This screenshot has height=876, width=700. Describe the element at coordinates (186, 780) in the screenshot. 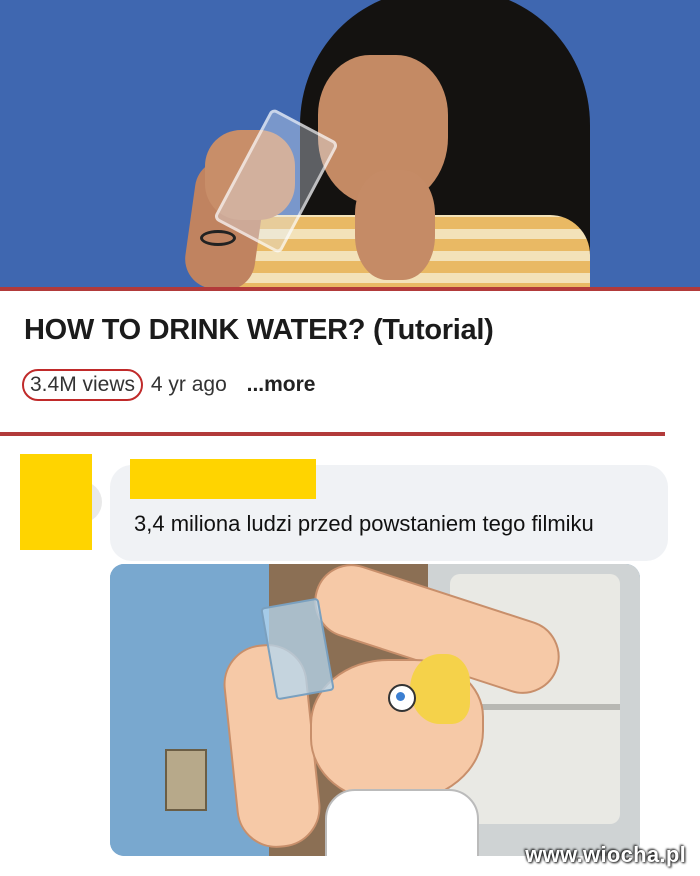

I see `cartoon-light-switch` at that location.